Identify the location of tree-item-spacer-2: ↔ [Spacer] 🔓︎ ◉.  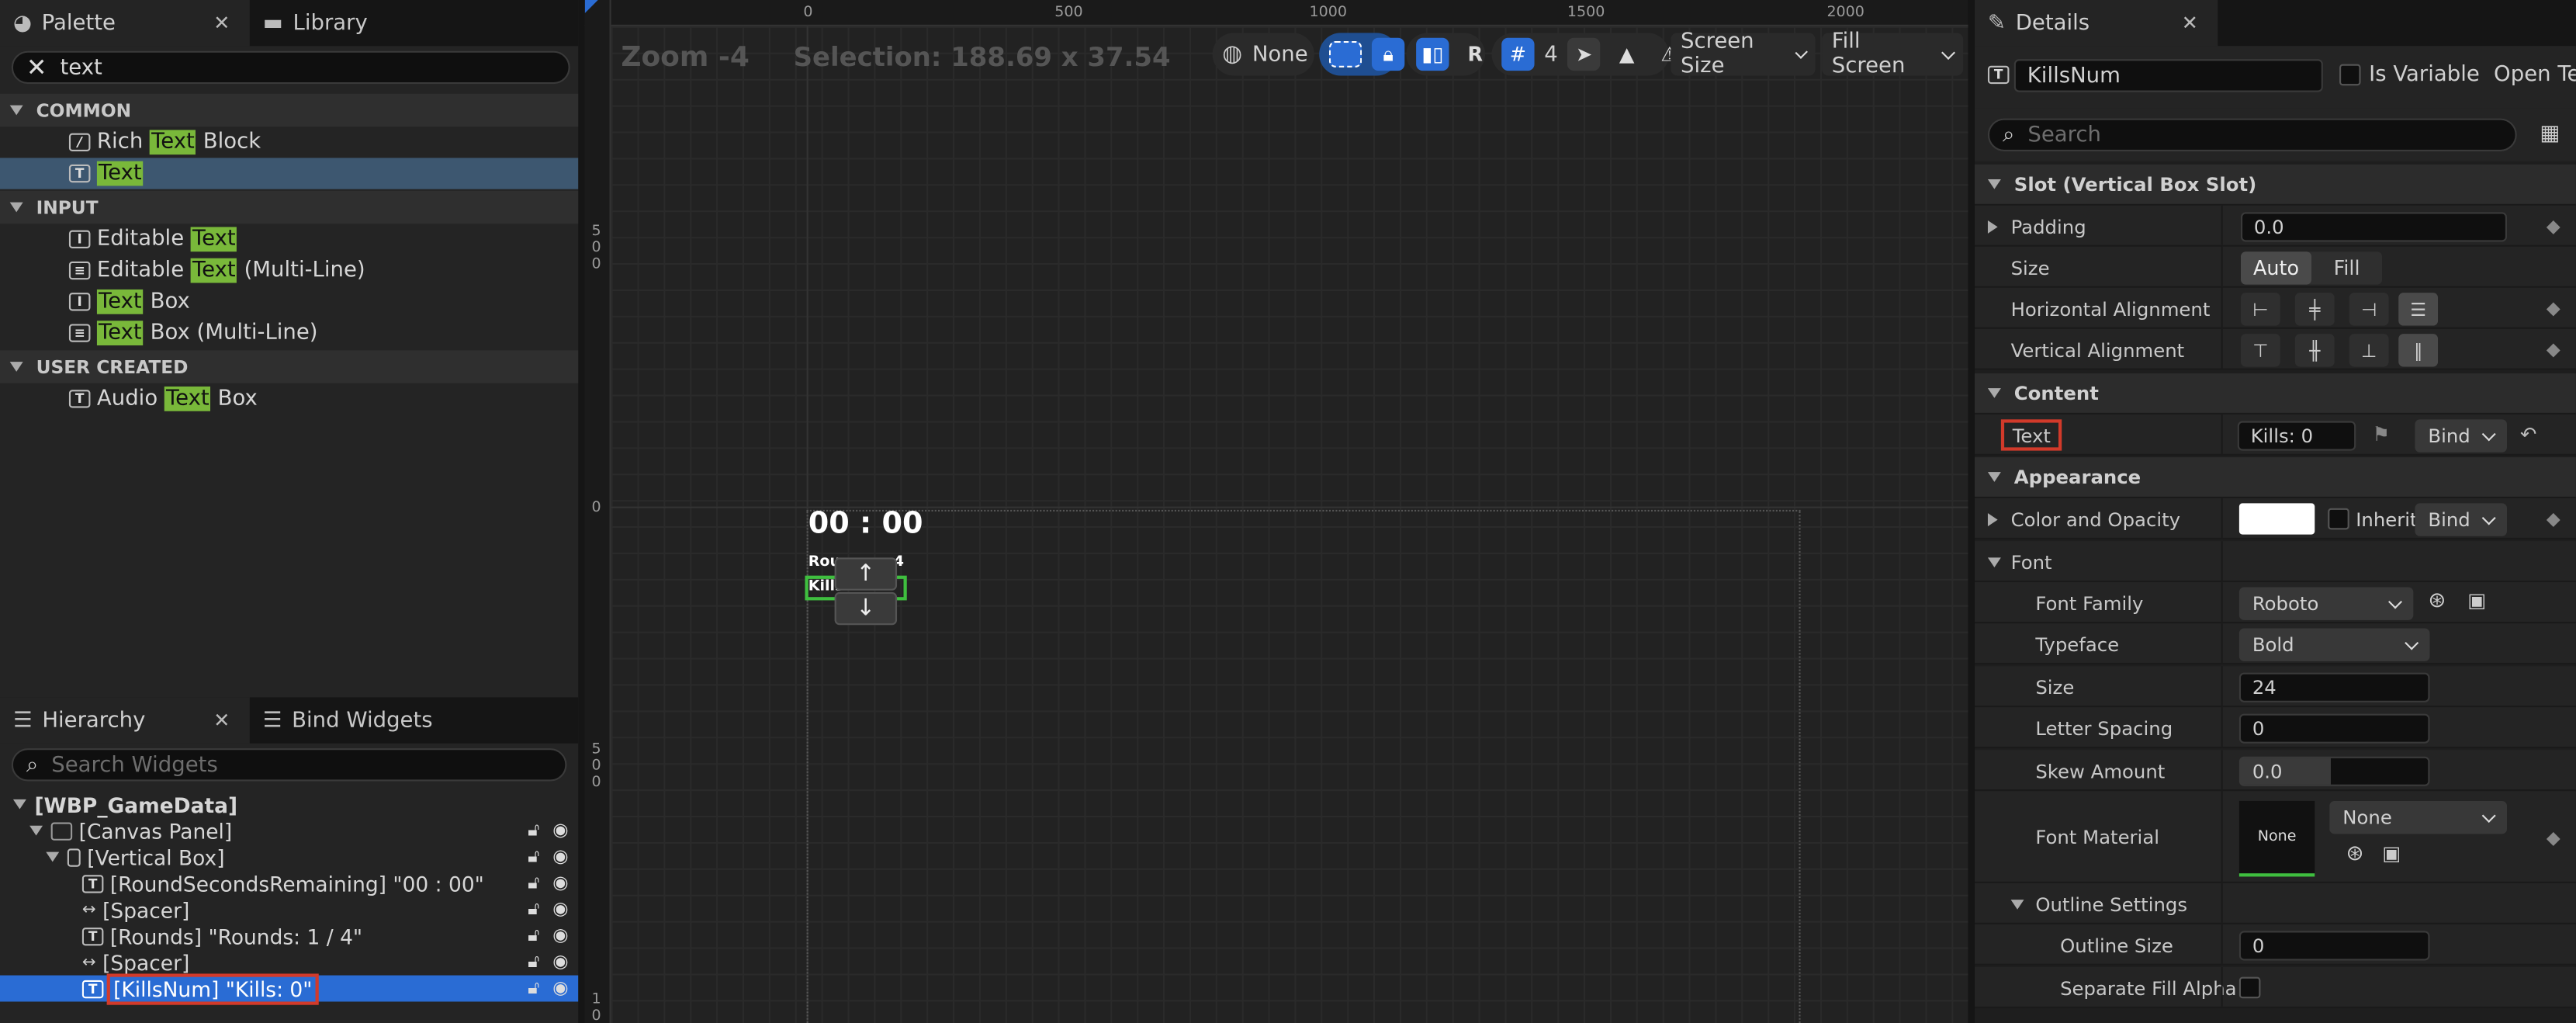
(289, 962).